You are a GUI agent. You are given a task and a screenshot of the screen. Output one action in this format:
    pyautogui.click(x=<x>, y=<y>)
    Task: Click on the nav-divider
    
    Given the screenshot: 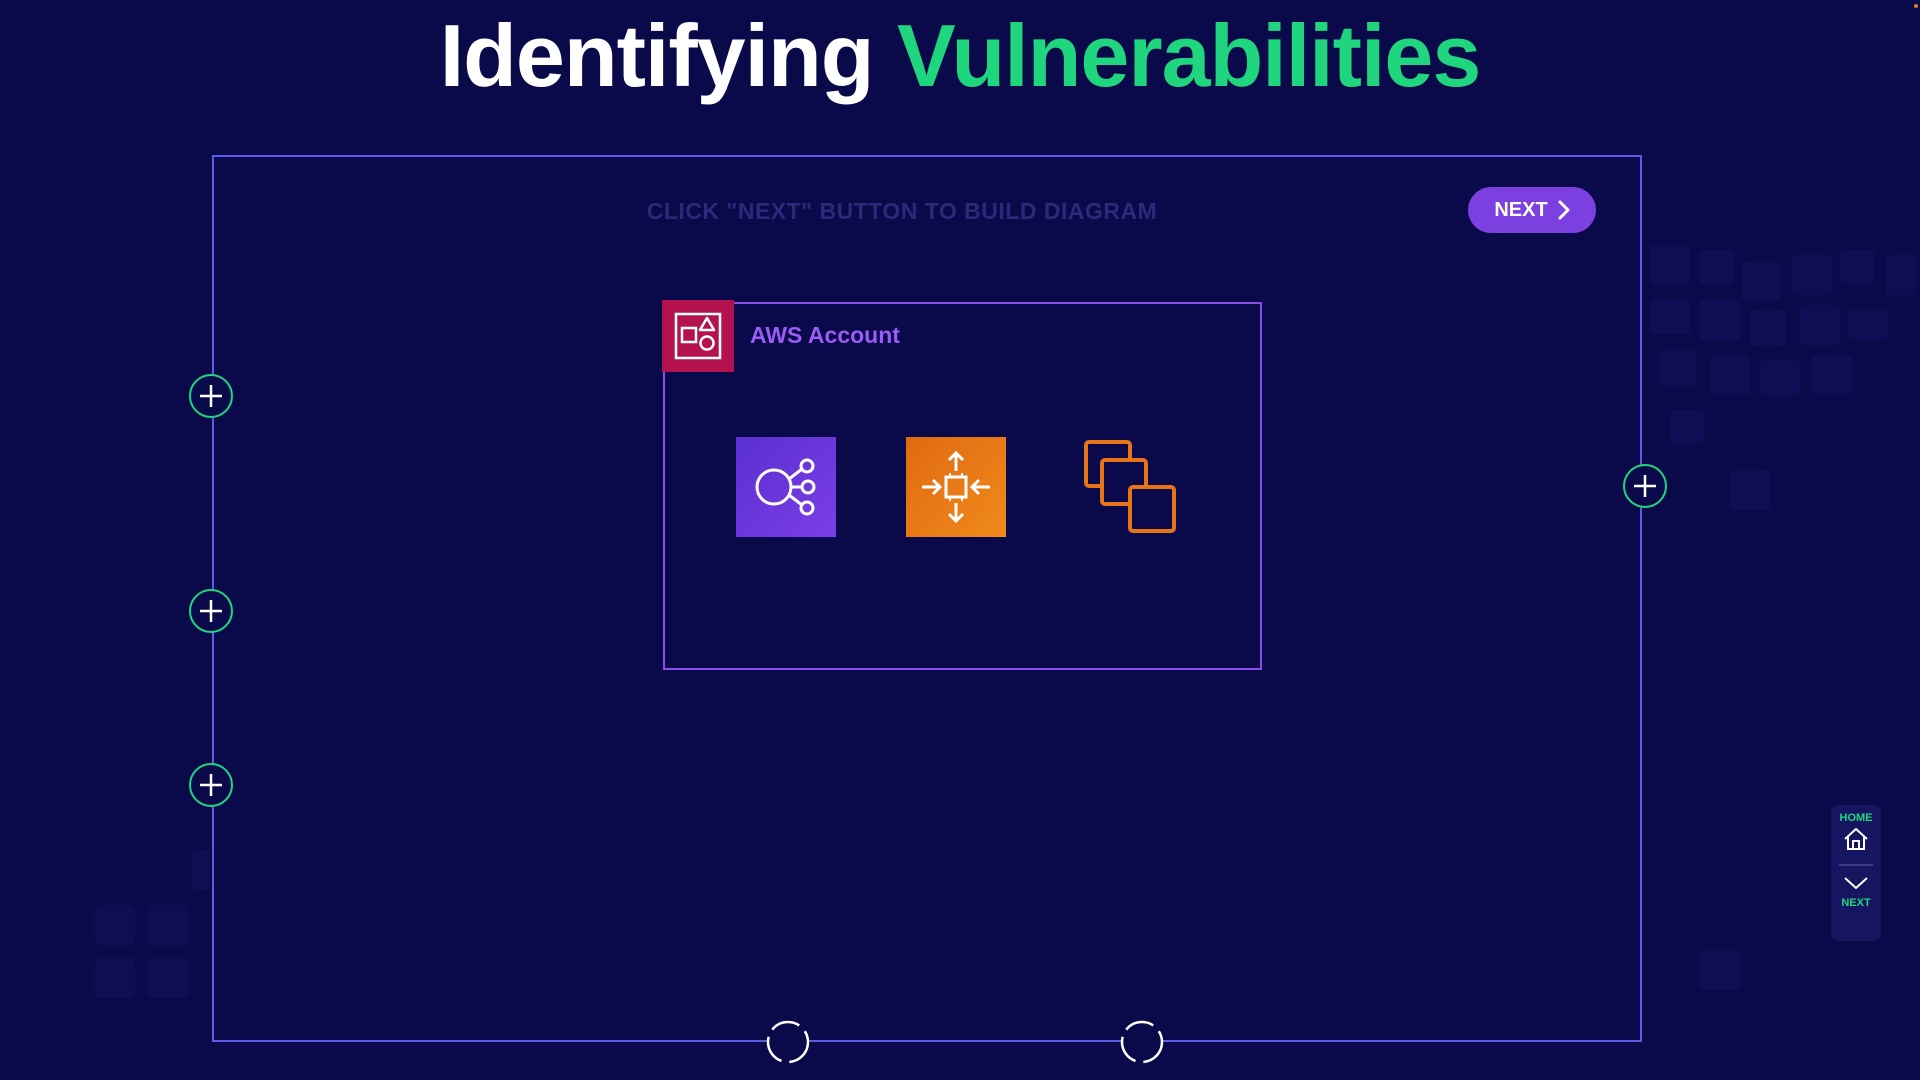 What is the action you would take?
    pyautogui.click(x=1856, y=865)
    